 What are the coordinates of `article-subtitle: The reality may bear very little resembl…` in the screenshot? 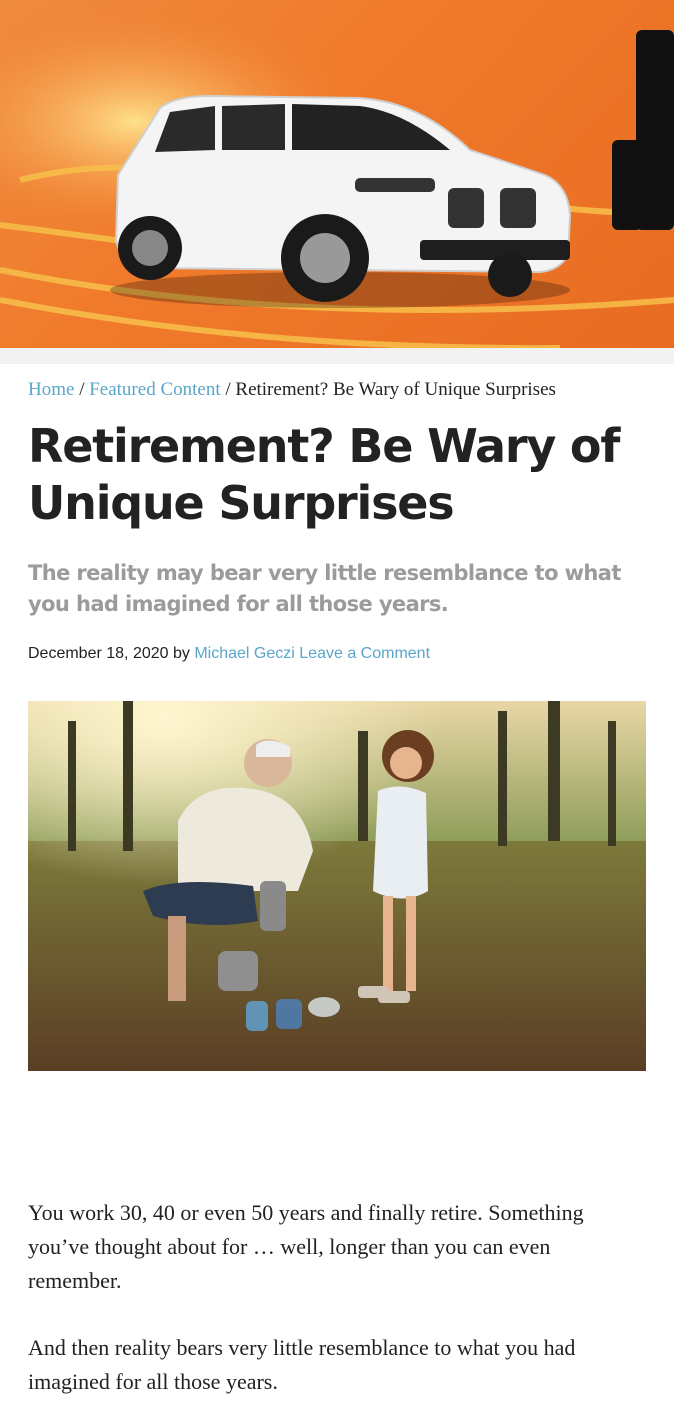 It's located at (324, 588).